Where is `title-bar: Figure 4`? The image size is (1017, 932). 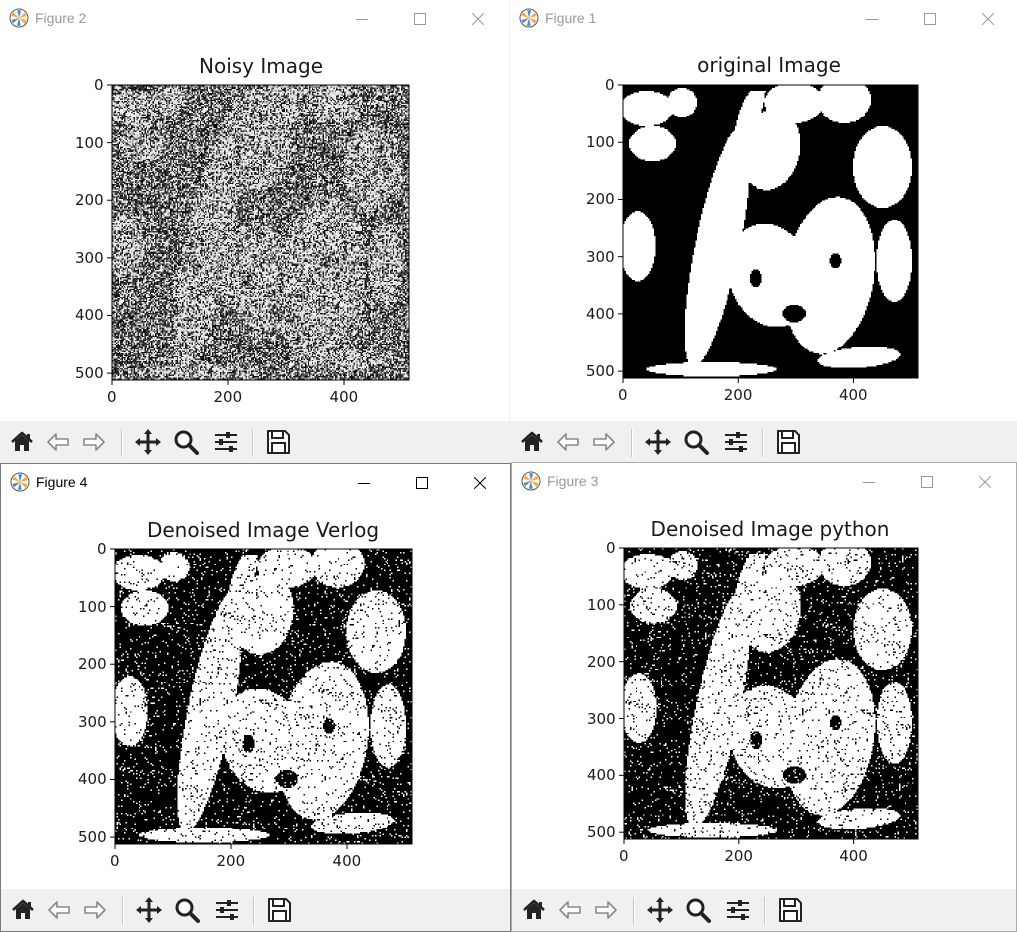 title-bar: Figure 4 is located at coordinates (255, 483).